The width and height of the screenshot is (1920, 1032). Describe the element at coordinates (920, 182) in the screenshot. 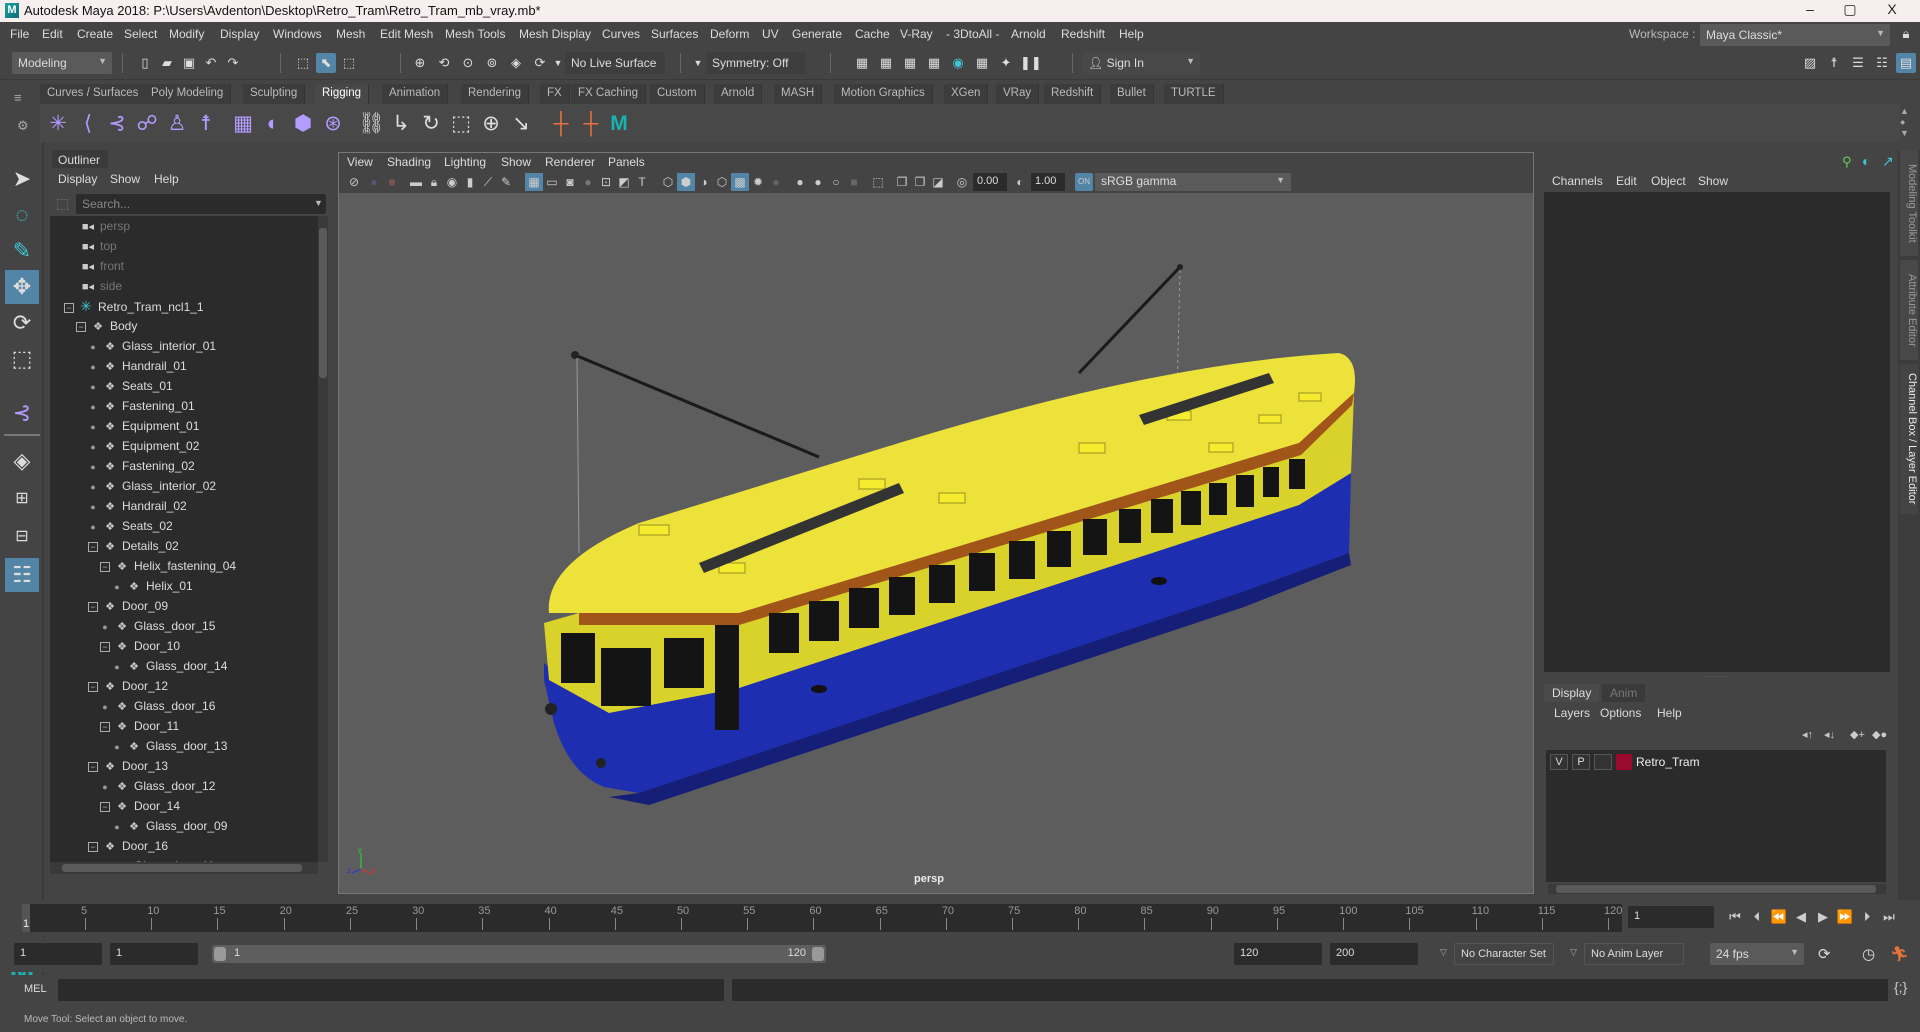

I see `xray-joints-icon: ❐` at that location.